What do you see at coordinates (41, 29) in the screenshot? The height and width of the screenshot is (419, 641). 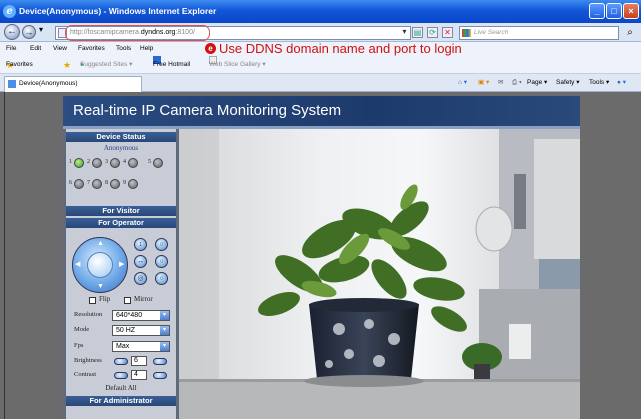 I see `dropdown-arrow-icon: ▾` at bounding box center [41, 29].